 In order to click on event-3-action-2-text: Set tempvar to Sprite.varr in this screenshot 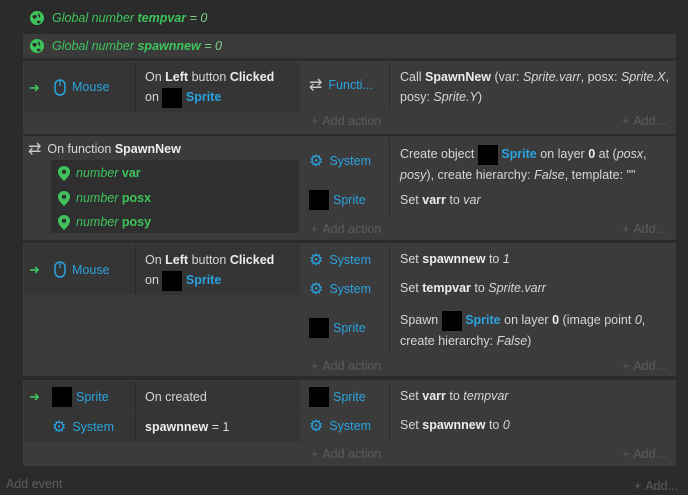, I will do `click(473, 288)`.